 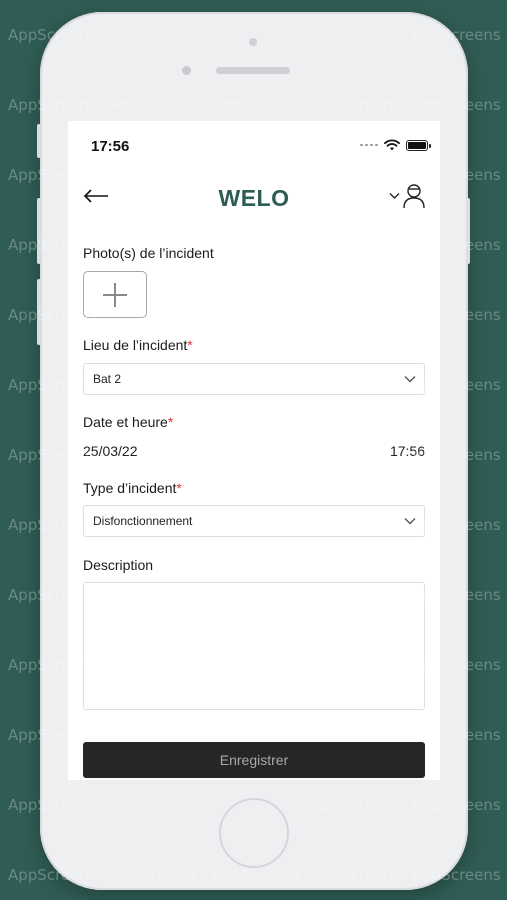 I want to click on app-logo-title: WELO, so click(x=254, y=198).